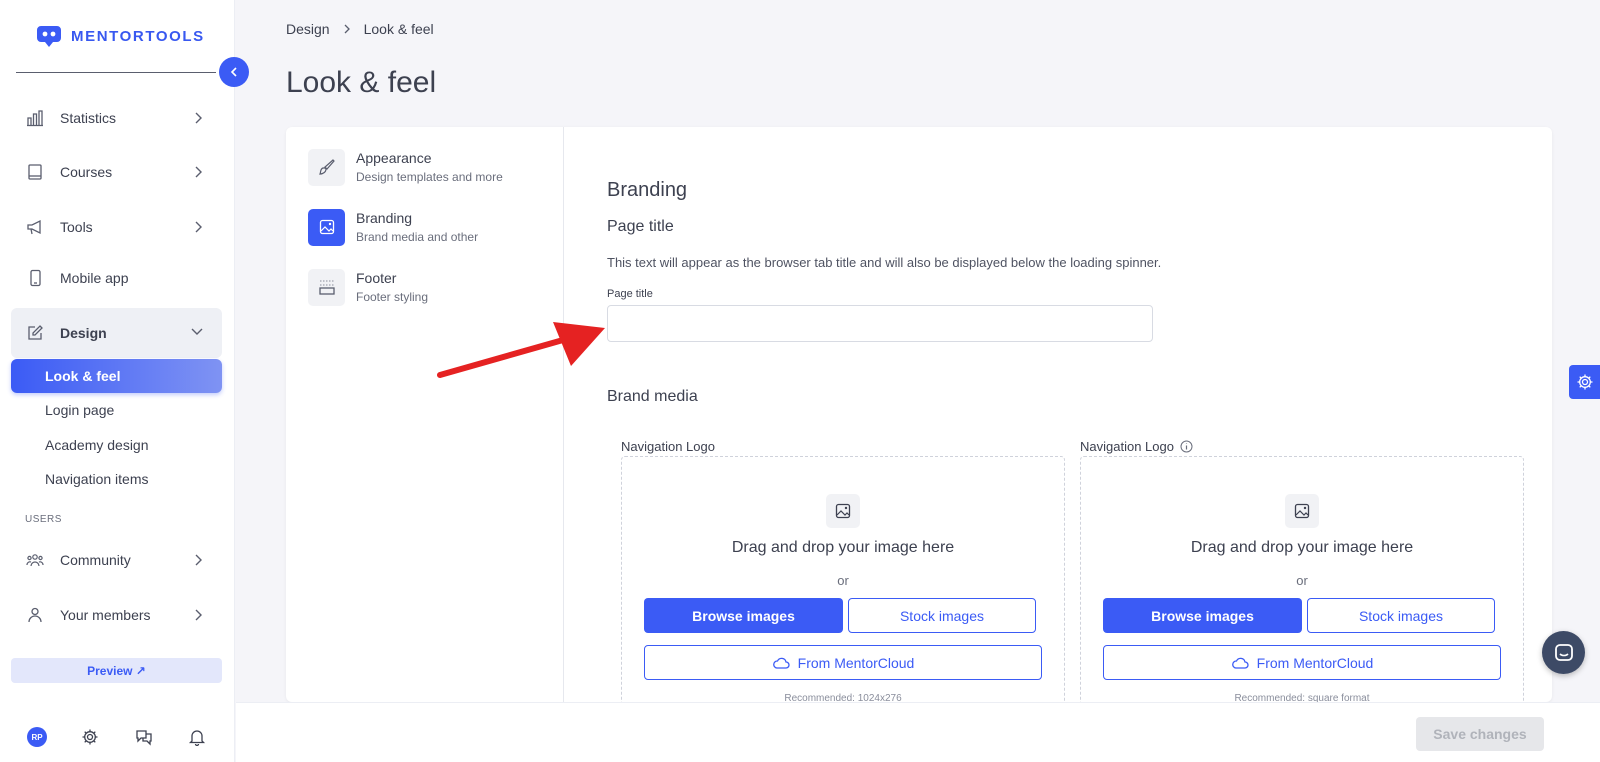 Image resolution: width=1600 pixels, height=762 pixels. I want to click on mobile-icon, so click(35, 278).